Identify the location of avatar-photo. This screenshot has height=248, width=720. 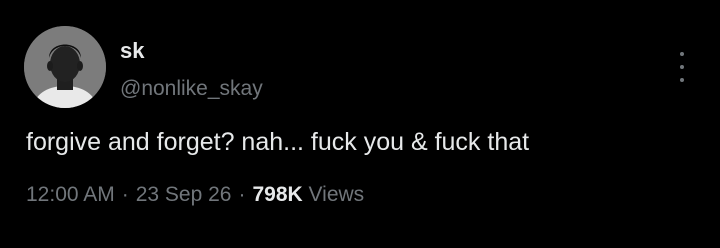
(65, 67).